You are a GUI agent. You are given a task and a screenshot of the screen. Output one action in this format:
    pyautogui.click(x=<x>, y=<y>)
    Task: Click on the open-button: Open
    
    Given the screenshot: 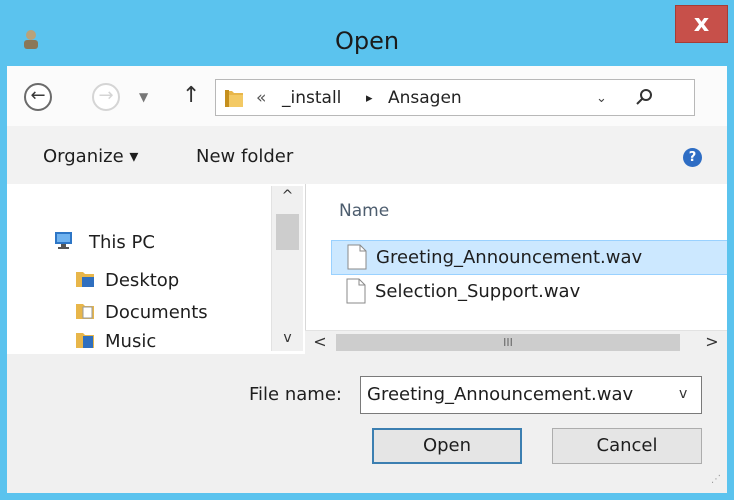 What is the action you would take?
    pyautogui.click(x=447, y=446)
    